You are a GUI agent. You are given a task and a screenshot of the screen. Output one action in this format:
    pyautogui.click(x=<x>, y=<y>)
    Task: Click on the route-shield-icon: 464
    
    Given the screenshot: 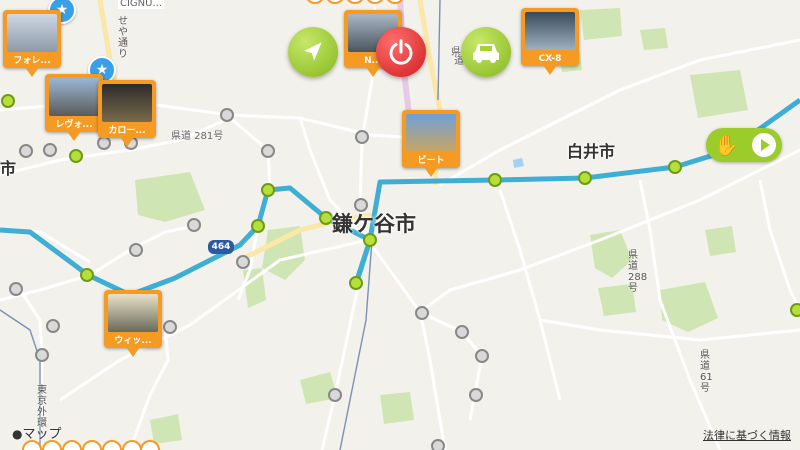 What is the action you would take?
    pyautogui.click(x=221, y=247)
    